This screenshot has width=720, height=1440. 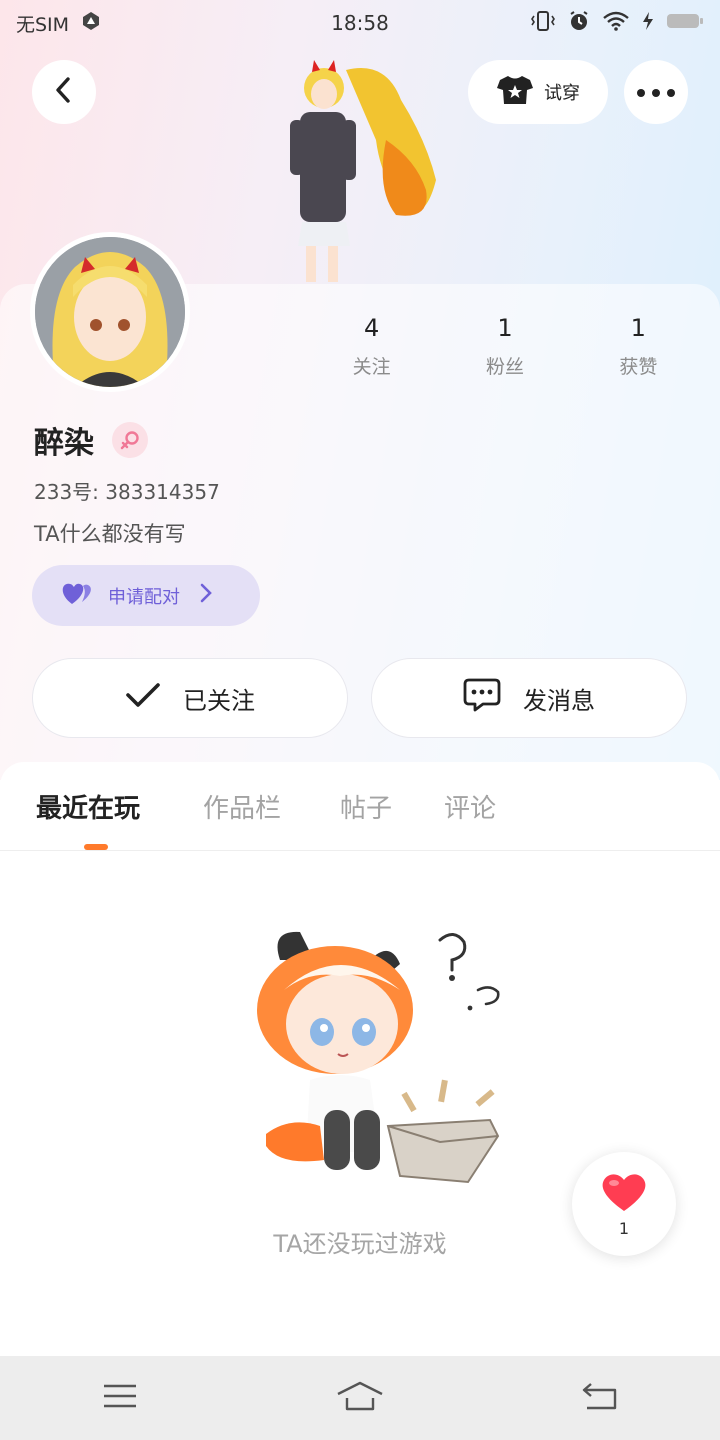 I want to click on charging-icon, so click(x=648, y=23).